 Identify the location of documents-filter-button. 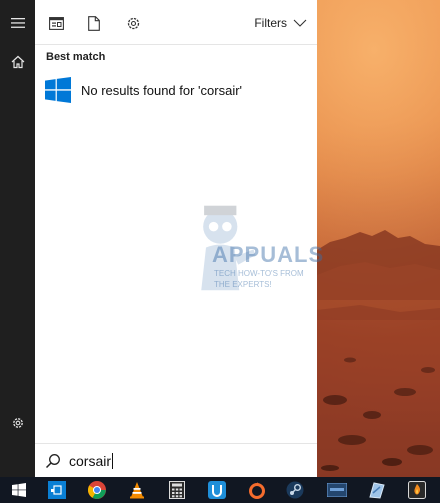
(94, 23).